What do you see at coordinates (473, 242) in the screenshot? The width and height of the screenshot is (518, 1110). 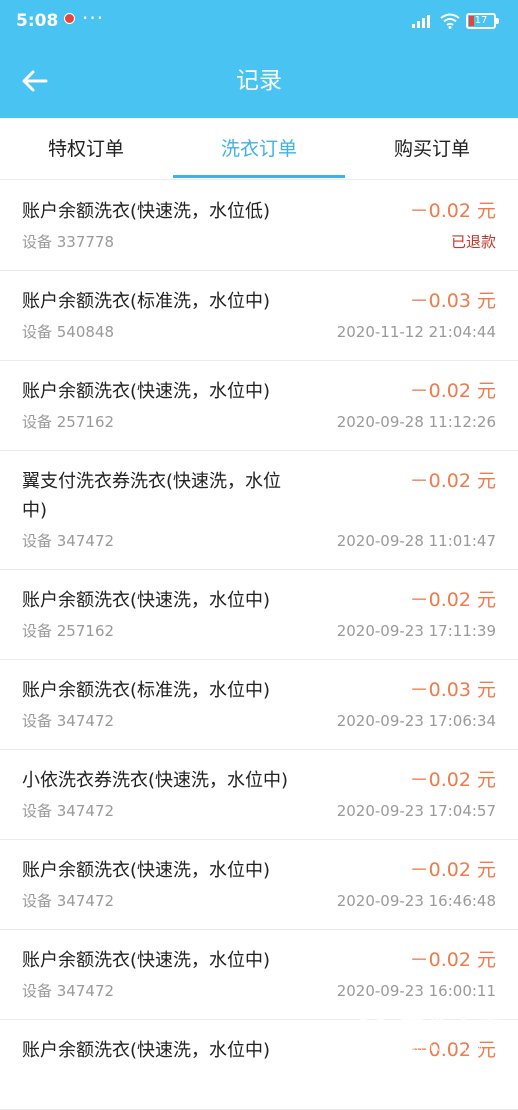 I see `order-refund-status: 已退款` at bounding box center [473, 242].